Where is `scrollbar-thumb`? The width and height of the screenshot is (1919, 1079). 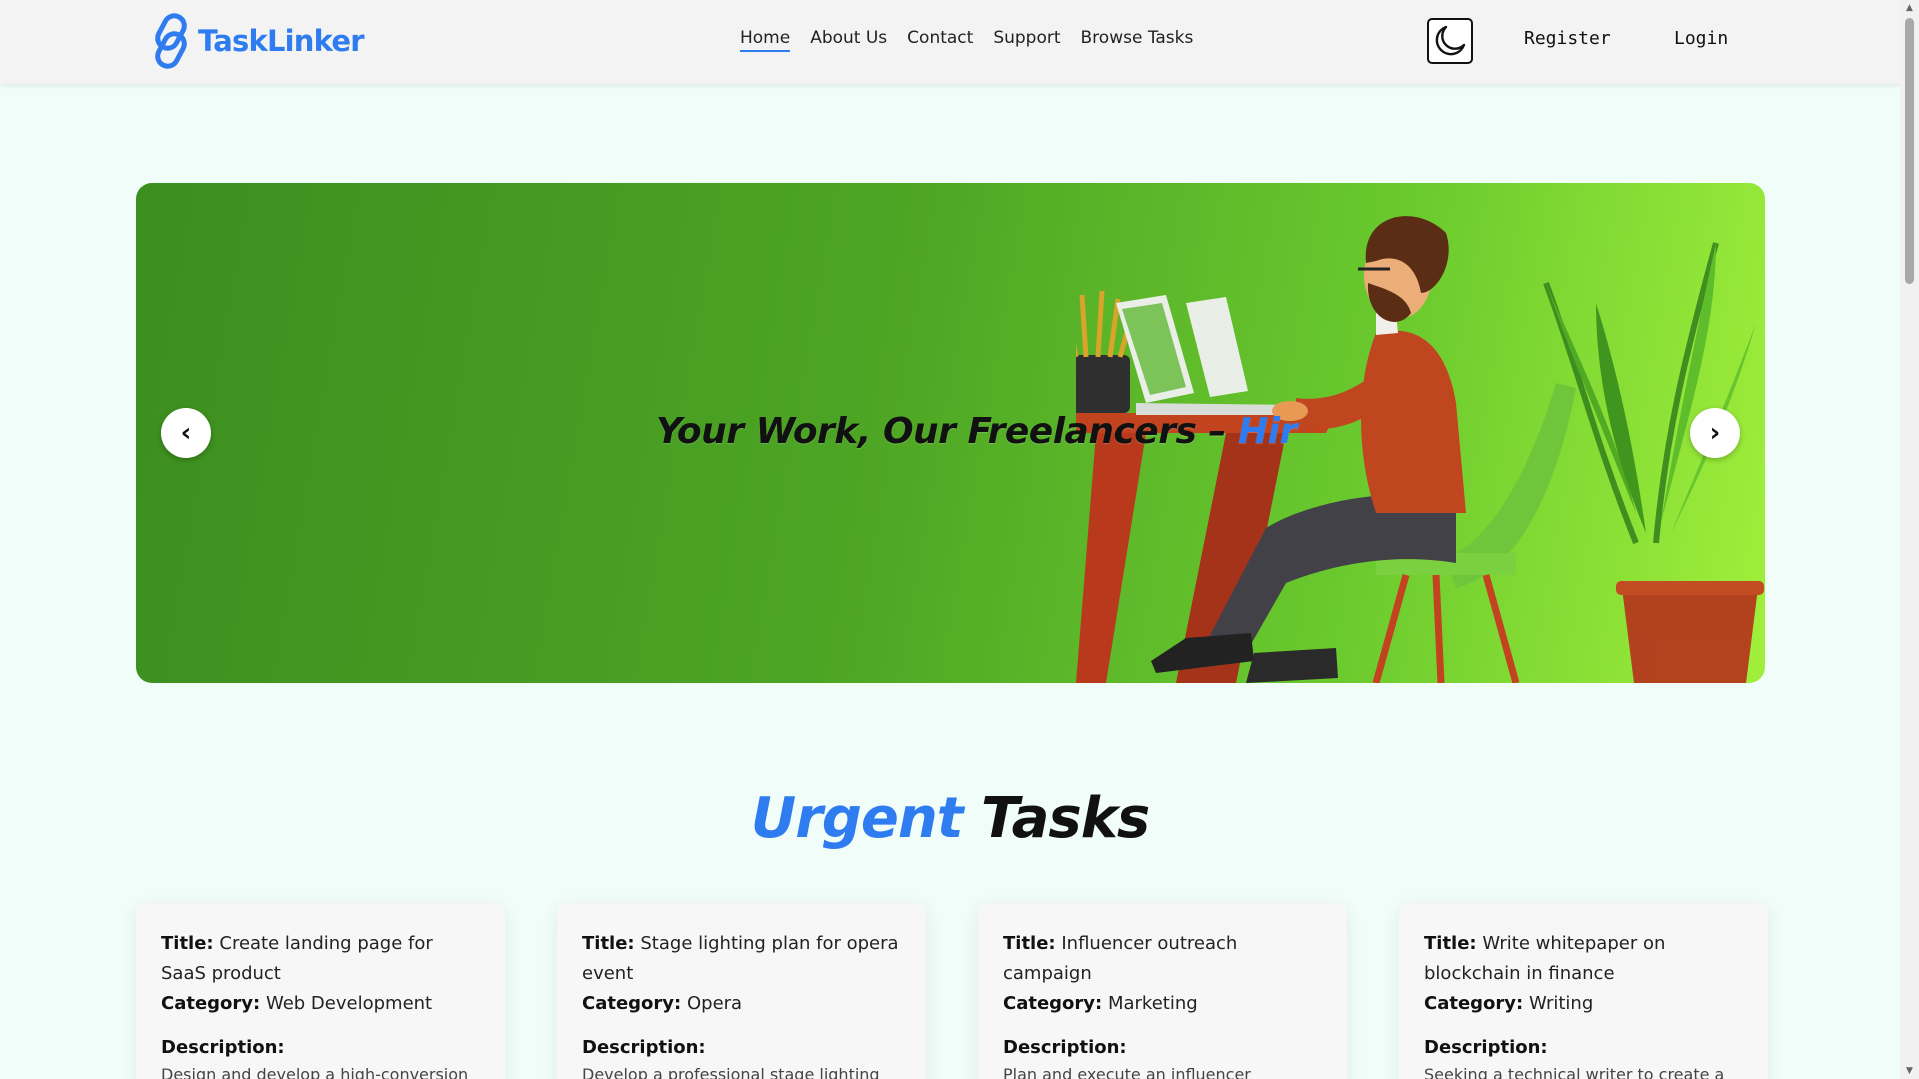
scrollbar-thumb is located at coordinates (1909, 151).